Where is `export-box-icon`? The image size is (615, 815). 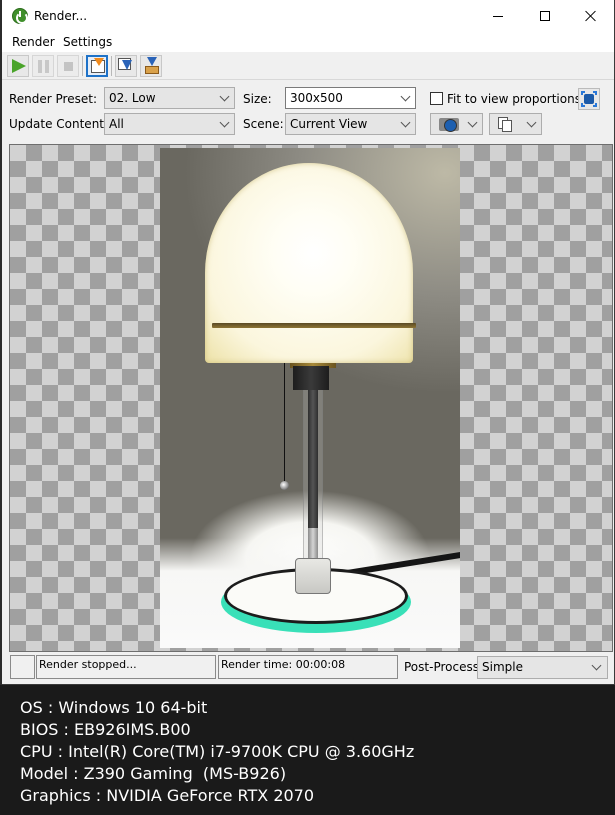 export-box-icon is located at coordinates (152, 70).